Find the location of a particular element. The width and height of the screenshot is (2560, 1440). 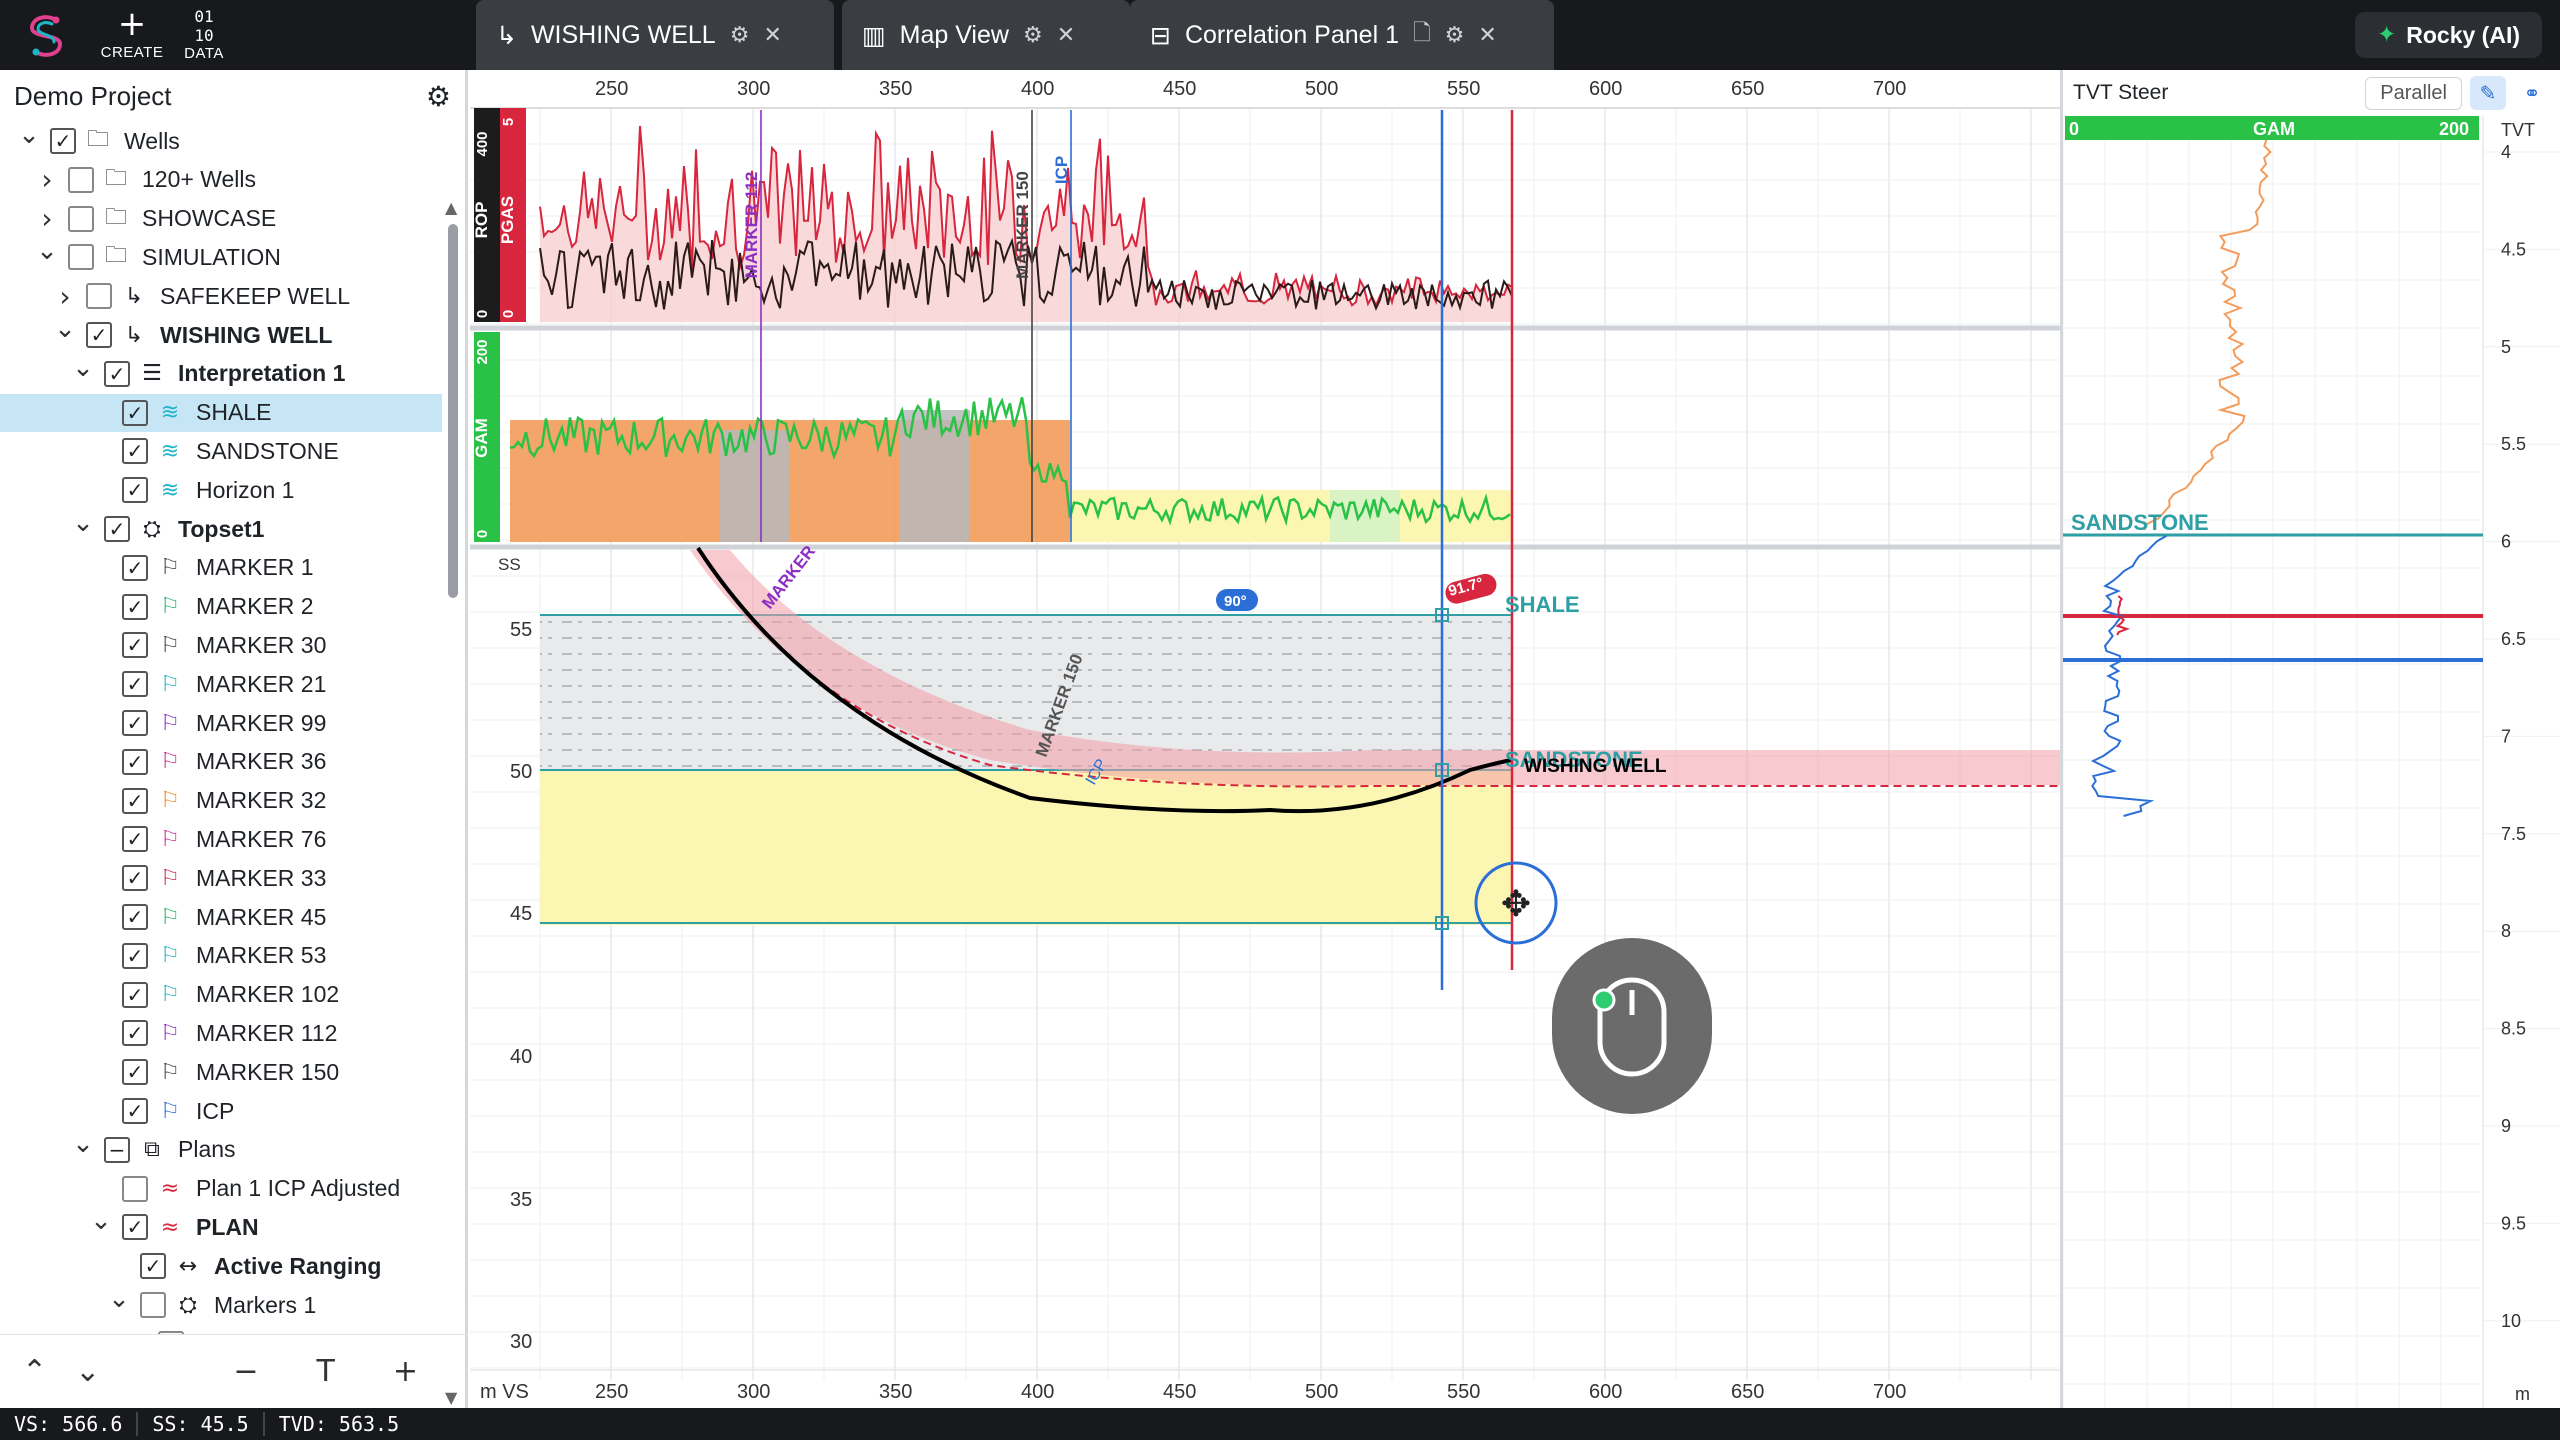

link-icon: ⚭ is located at coordinates (2532, 93).